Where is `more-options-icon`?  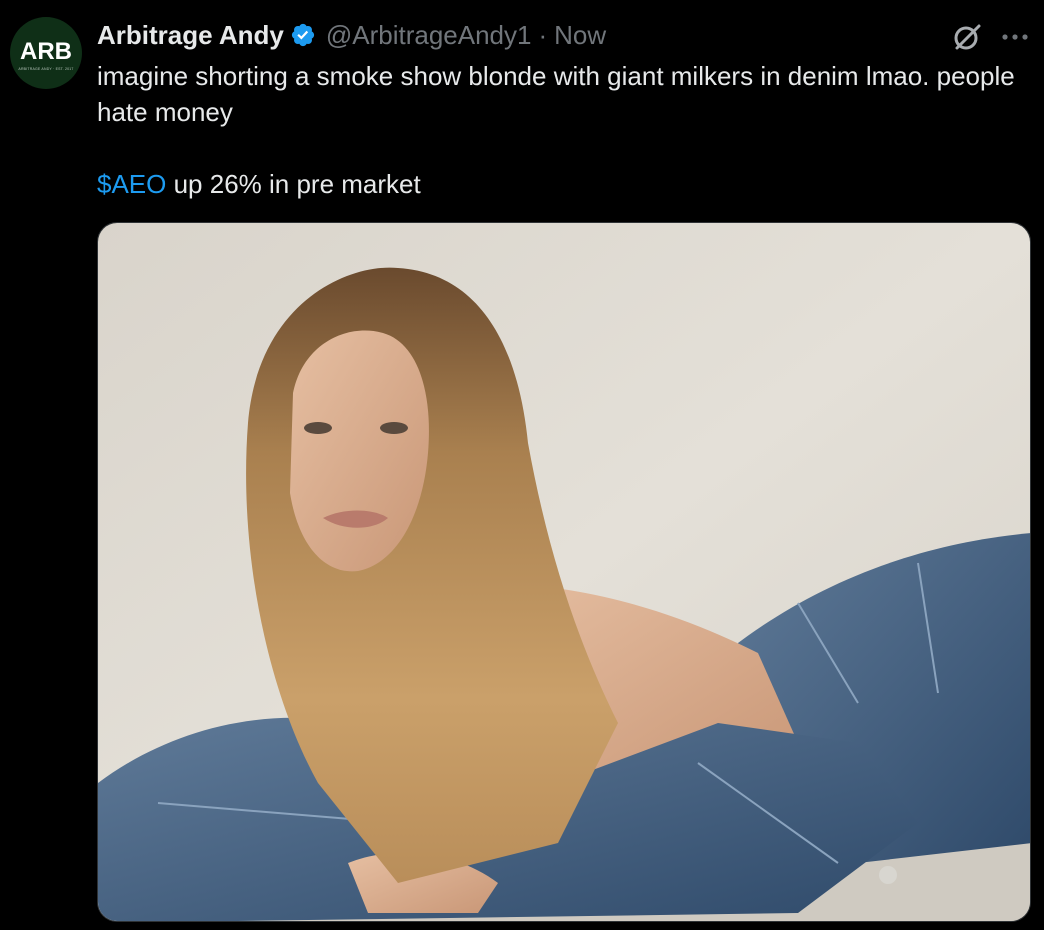
more-options-icon is located at coordinates (1015, 37).